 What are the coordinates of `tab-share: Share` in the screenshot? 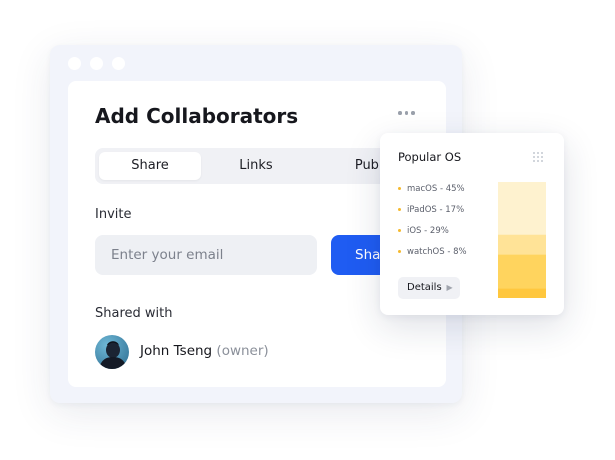 It's located at (150, 166).